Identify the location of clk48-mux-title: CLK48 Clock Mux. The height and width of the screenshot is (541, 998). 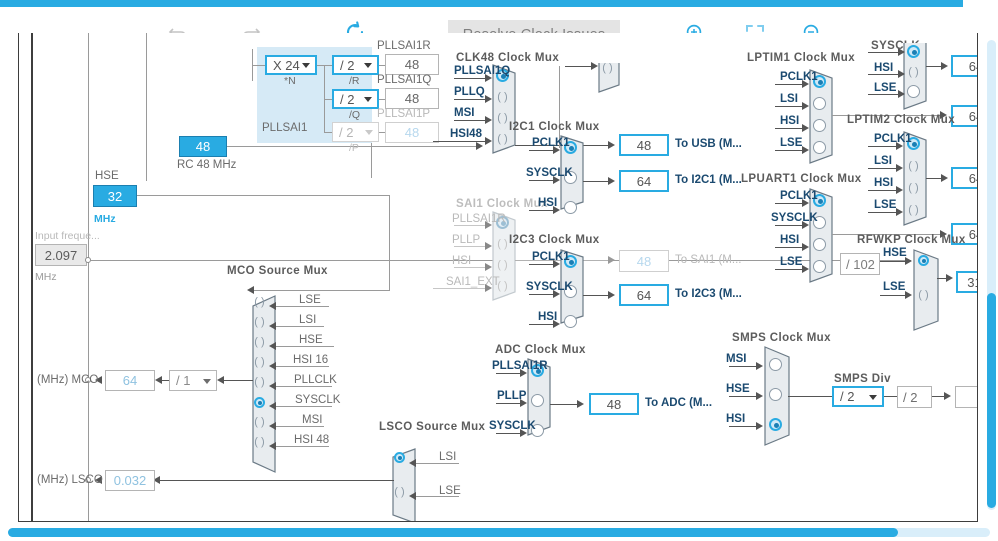
(508, 58).